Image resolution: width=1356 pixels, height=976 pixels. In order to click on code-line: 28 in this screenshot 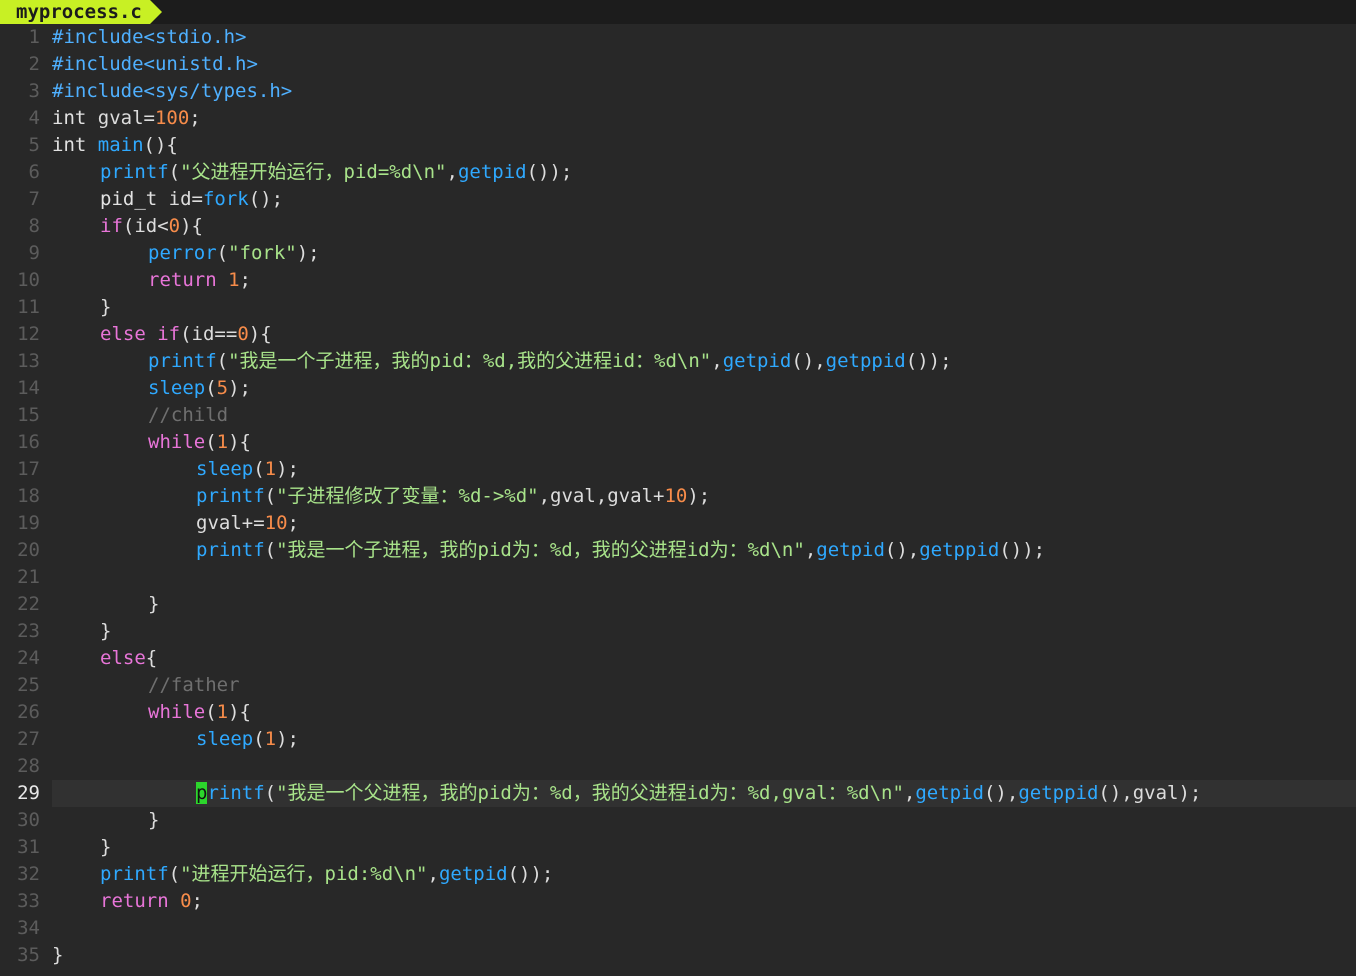, I will do `click(678, 766)`.